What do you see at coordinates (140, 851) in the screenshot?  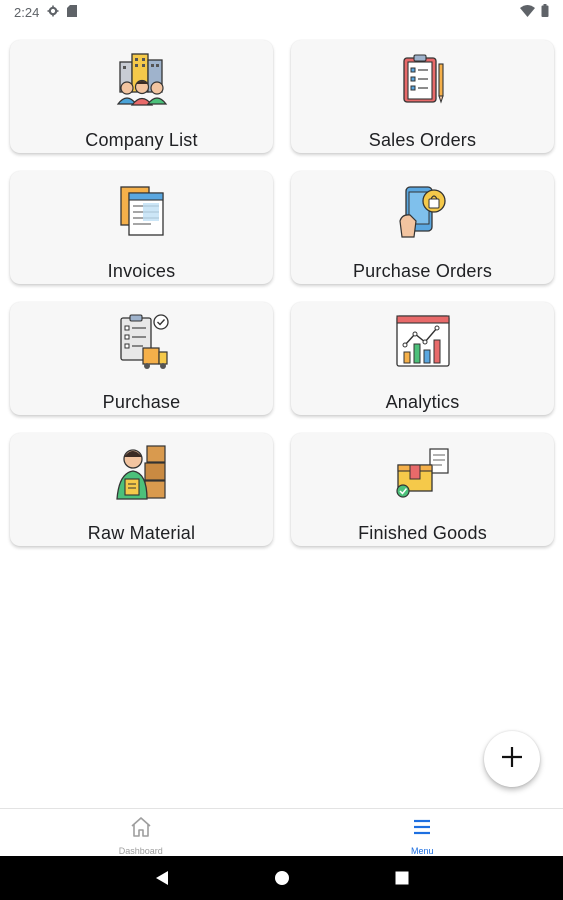 I see `nav-label-dashboard: Dashboard` at bounding box center [140, 851].